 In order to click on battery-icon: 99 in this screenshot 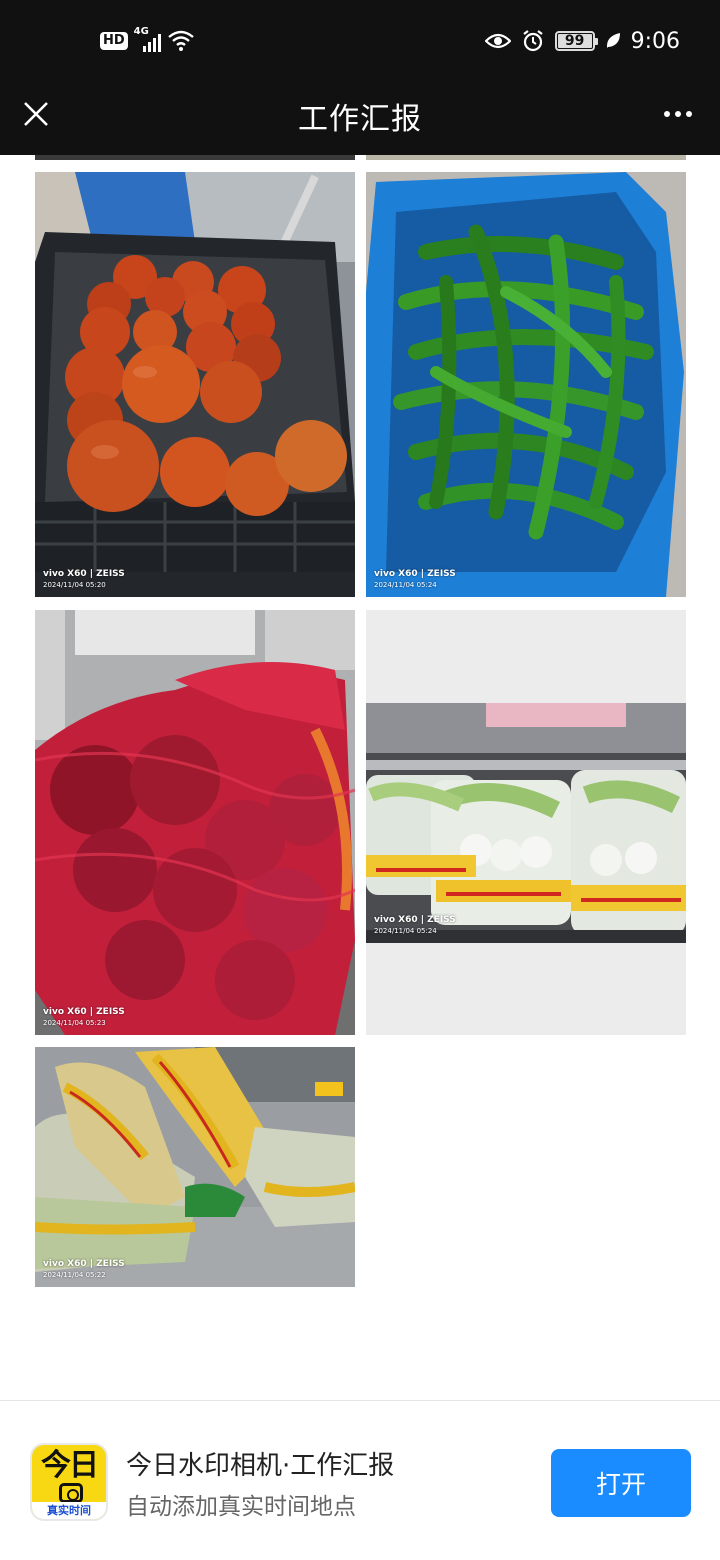, I will do `click(576, 41)`.